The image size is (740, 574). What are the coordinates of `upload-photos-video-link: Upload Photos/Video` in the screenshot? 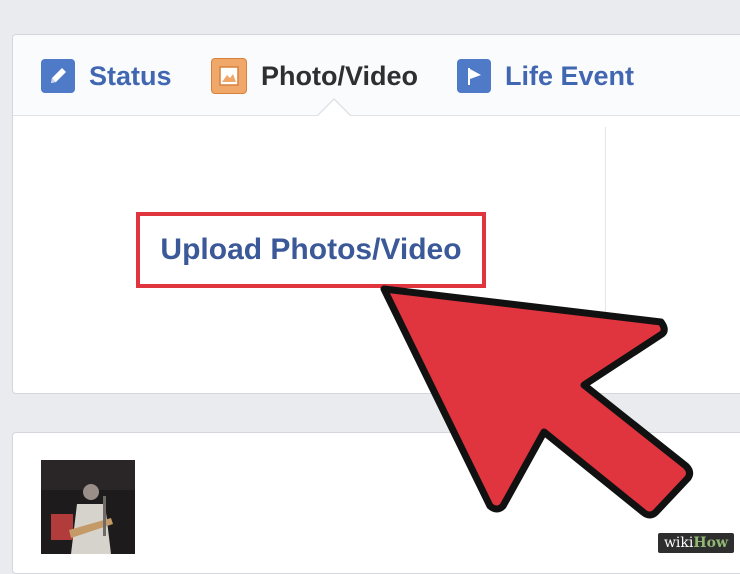 It's located at (311, 250).